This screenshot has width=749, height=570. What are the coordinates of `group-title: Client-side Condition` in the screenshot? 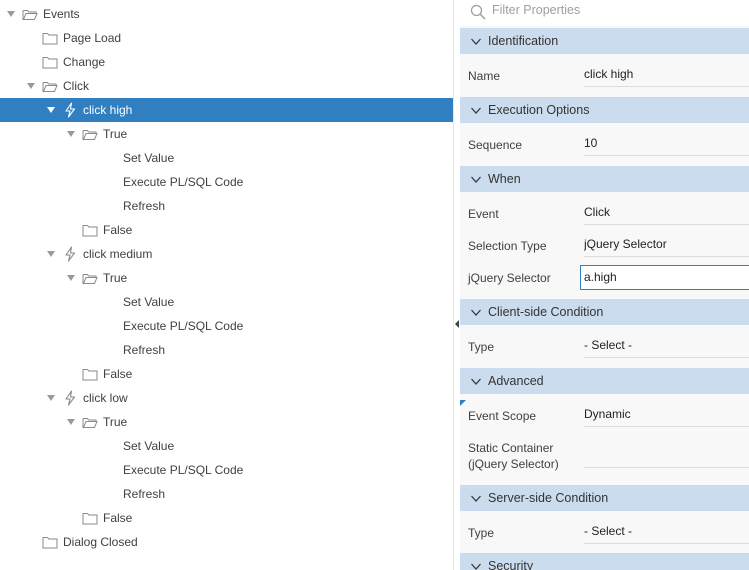 It's located at (546, 312).